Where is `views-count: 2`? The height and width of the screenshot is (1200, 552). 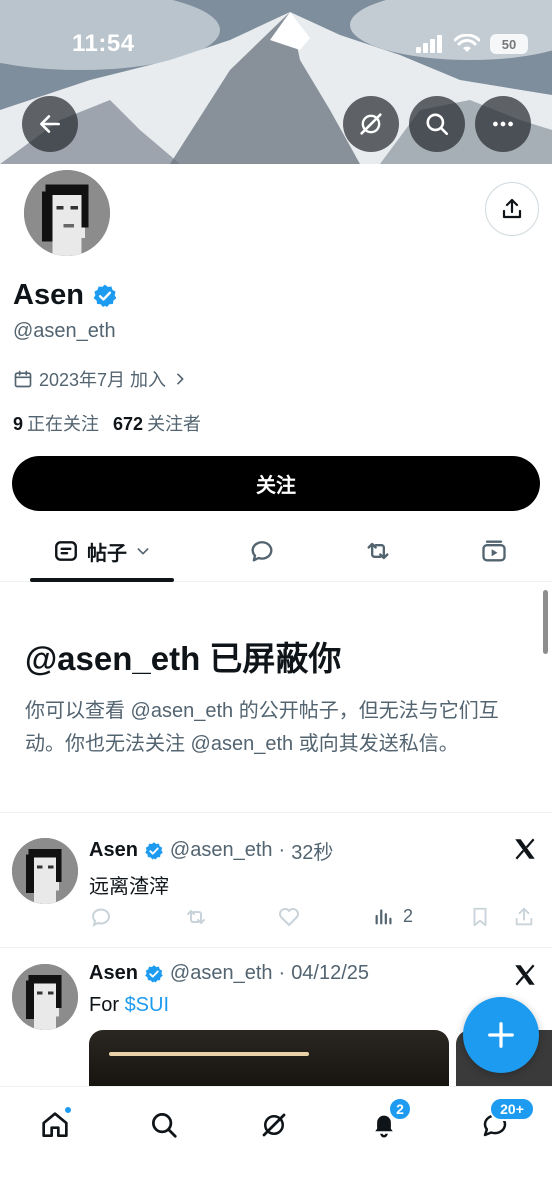 views-count: 2 is located at coordinates (408, 915).